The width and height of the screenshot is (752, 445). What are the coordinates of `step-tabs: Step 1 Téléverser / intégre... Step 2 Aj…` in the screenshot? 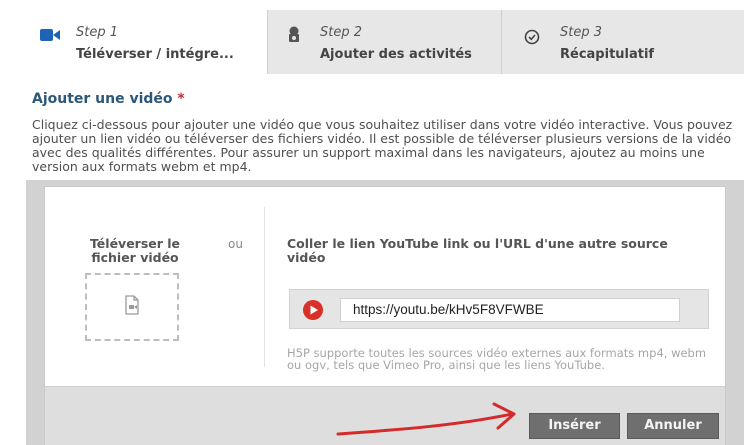 It's located at (385, 42).